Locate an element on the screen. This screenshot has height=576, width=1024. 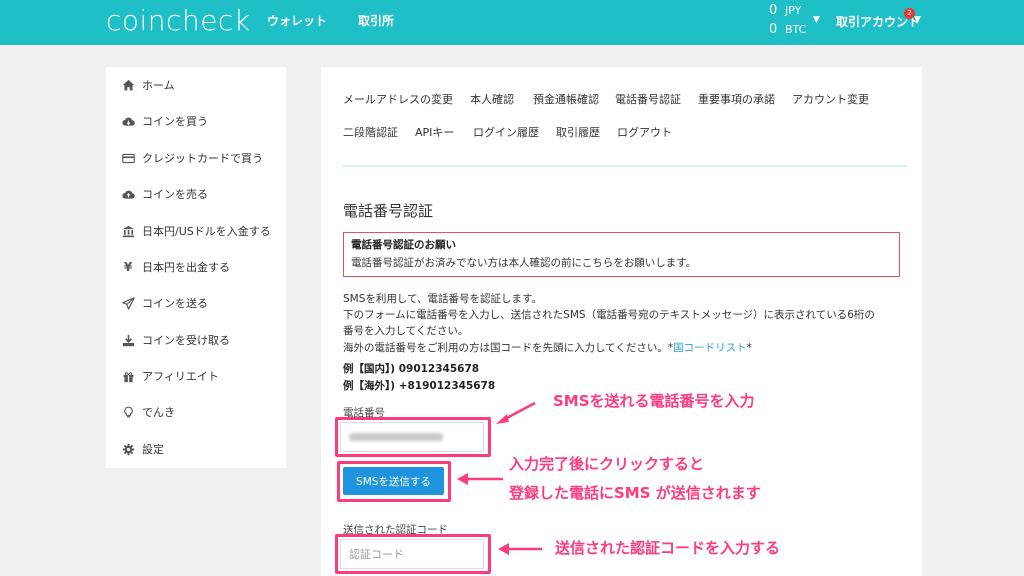
sidebar-item-label: コインを売る is located at coordinates (175, 194).